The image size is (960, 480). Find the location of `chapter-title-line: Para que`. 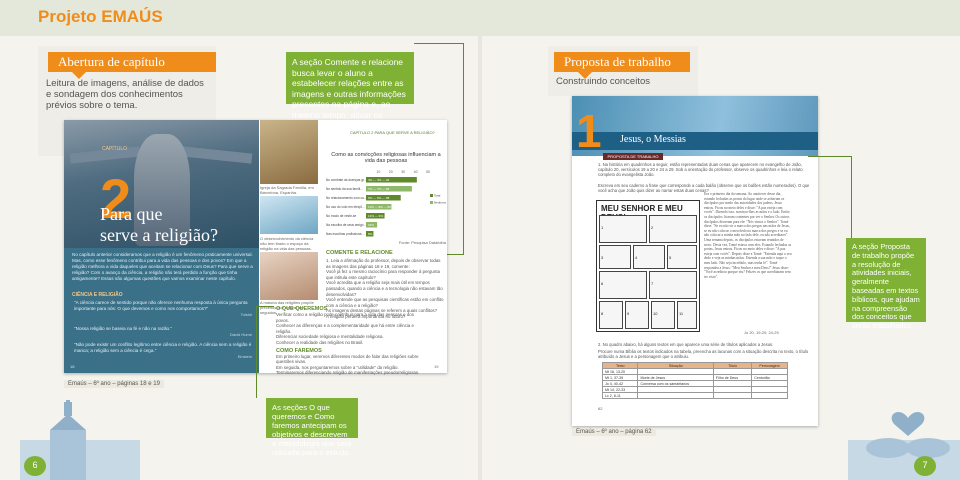

chapter-title-line: Para que is located at coordinates (131, 214).